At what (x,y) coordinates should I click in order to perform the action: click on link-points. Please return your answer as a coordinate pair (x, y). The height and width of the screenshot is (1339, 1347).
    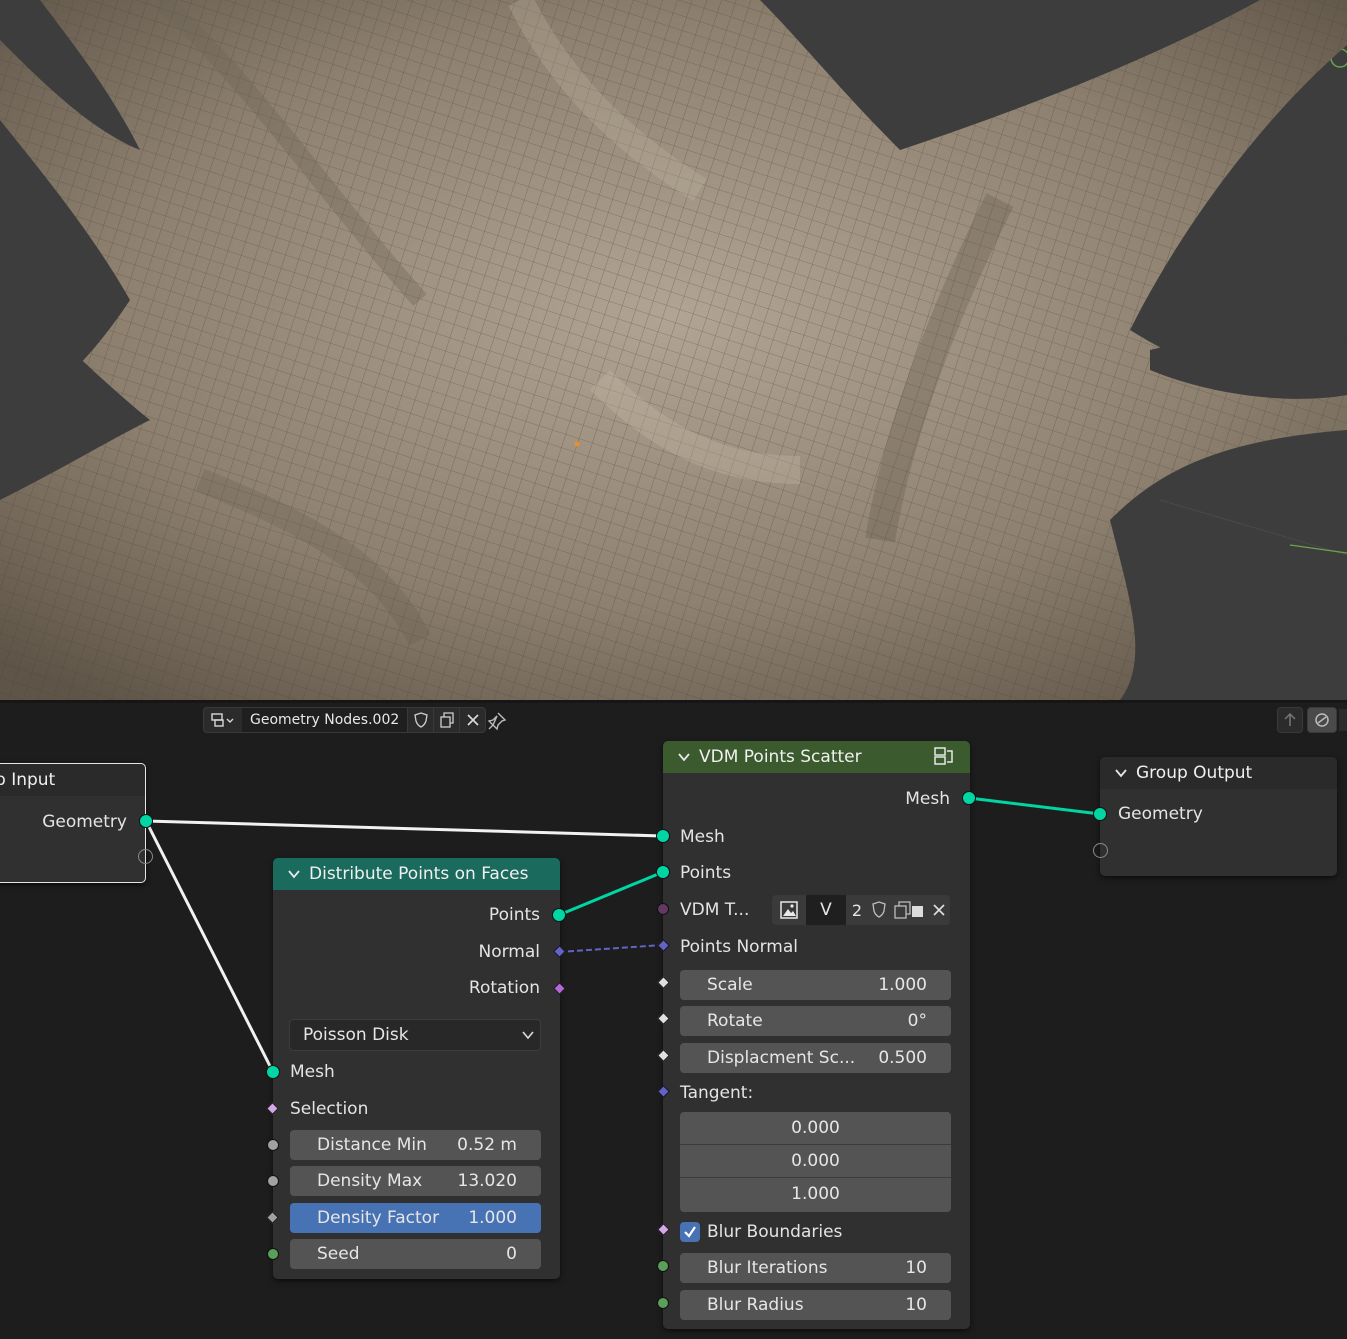
    Looking at the image, I should click on (611, 893).